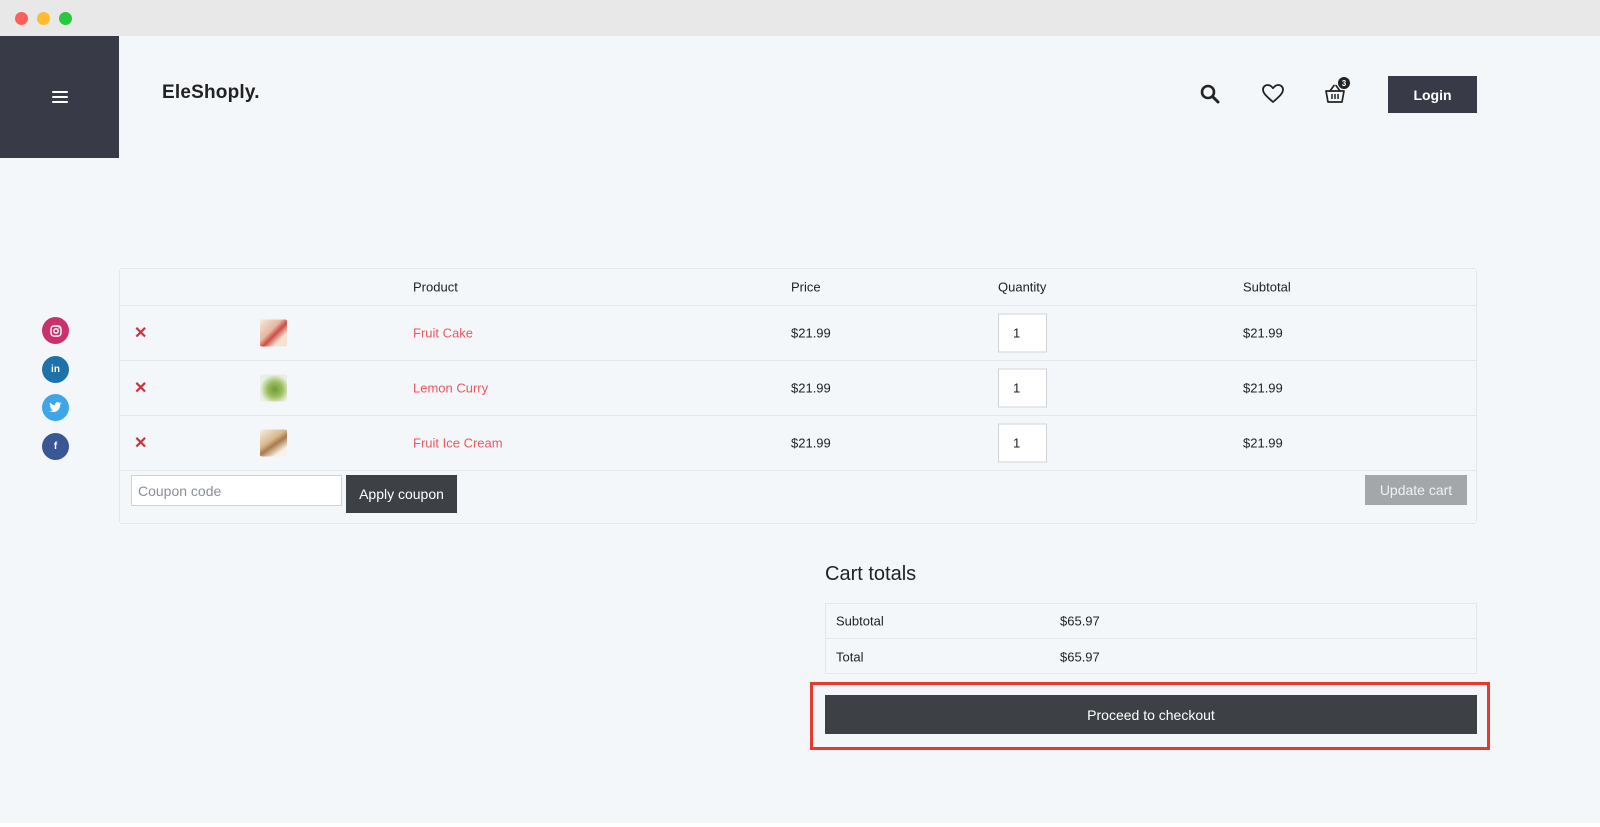 Image resolution: width=1600 pixels, height=827 pixels. I want to click on column-header-subtotal: Subtotal, so click(1267, 287).